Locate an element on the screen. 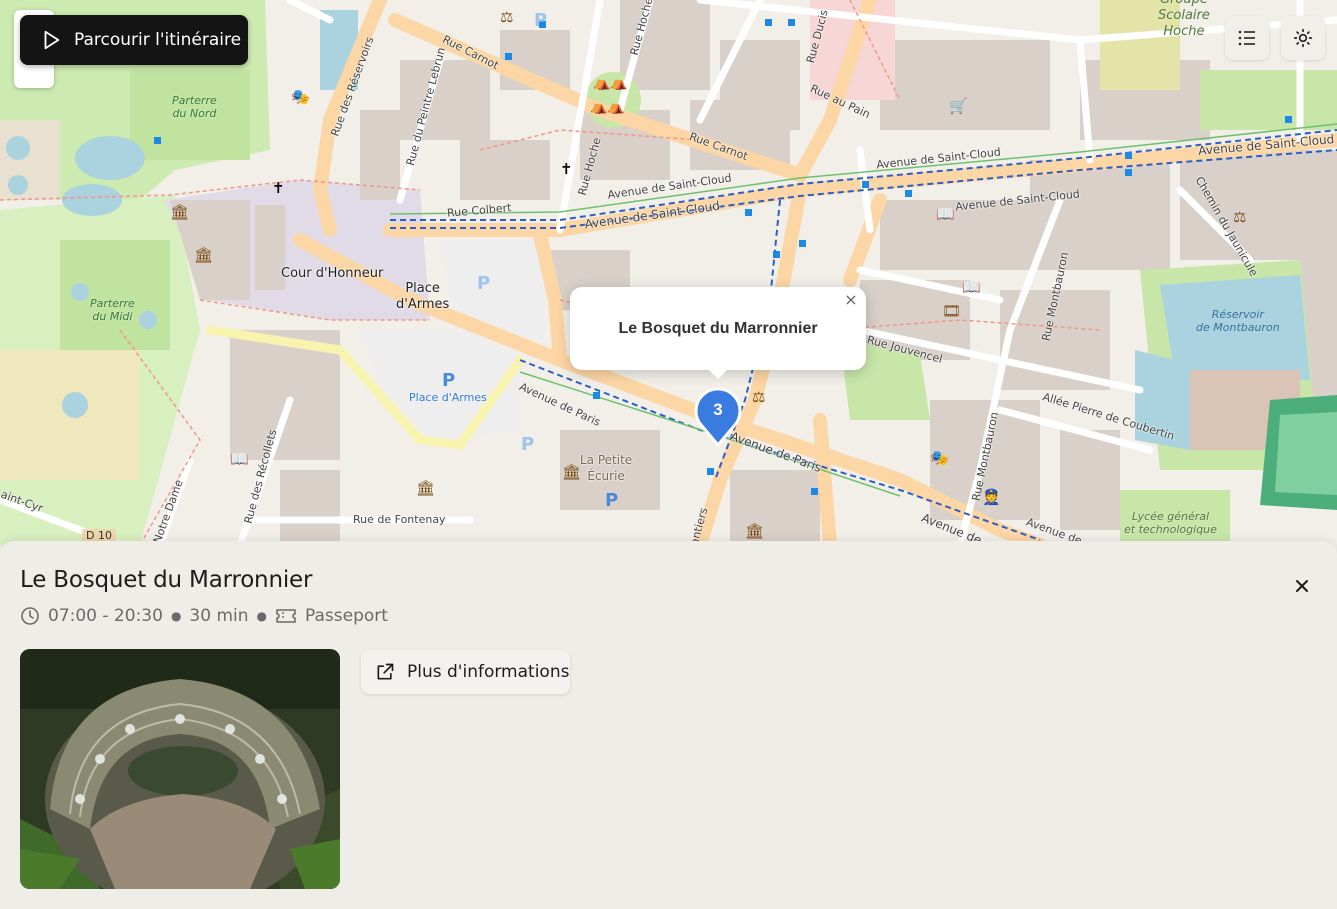  opening-hours: 07:00 - 20:30 is located at coordinates (105, 616).